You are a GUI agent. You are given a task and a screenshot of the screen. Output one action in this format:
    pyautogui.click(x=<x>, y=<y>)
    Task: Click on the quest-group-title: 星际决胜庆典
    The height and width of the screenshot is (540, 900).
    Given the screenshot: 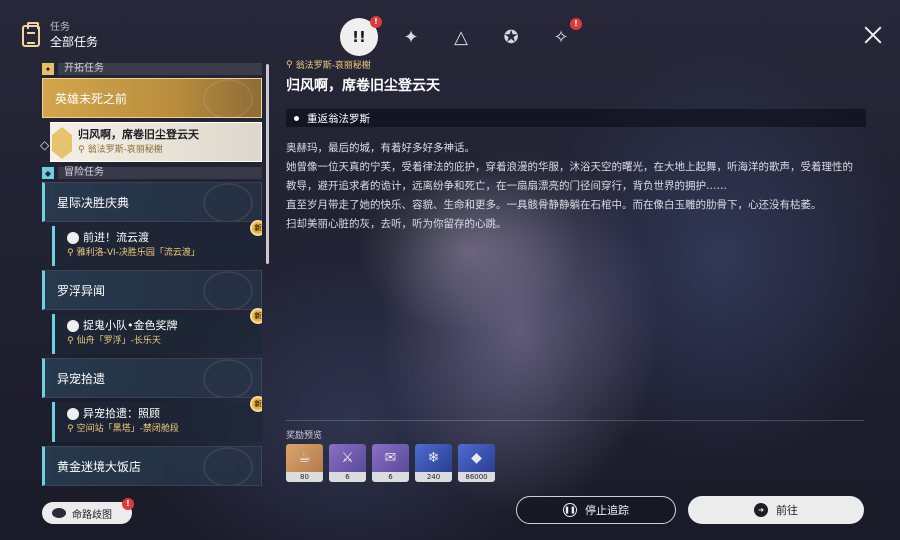 What is the action you would take?
    pyautogui.click(x=93, y=202)
    